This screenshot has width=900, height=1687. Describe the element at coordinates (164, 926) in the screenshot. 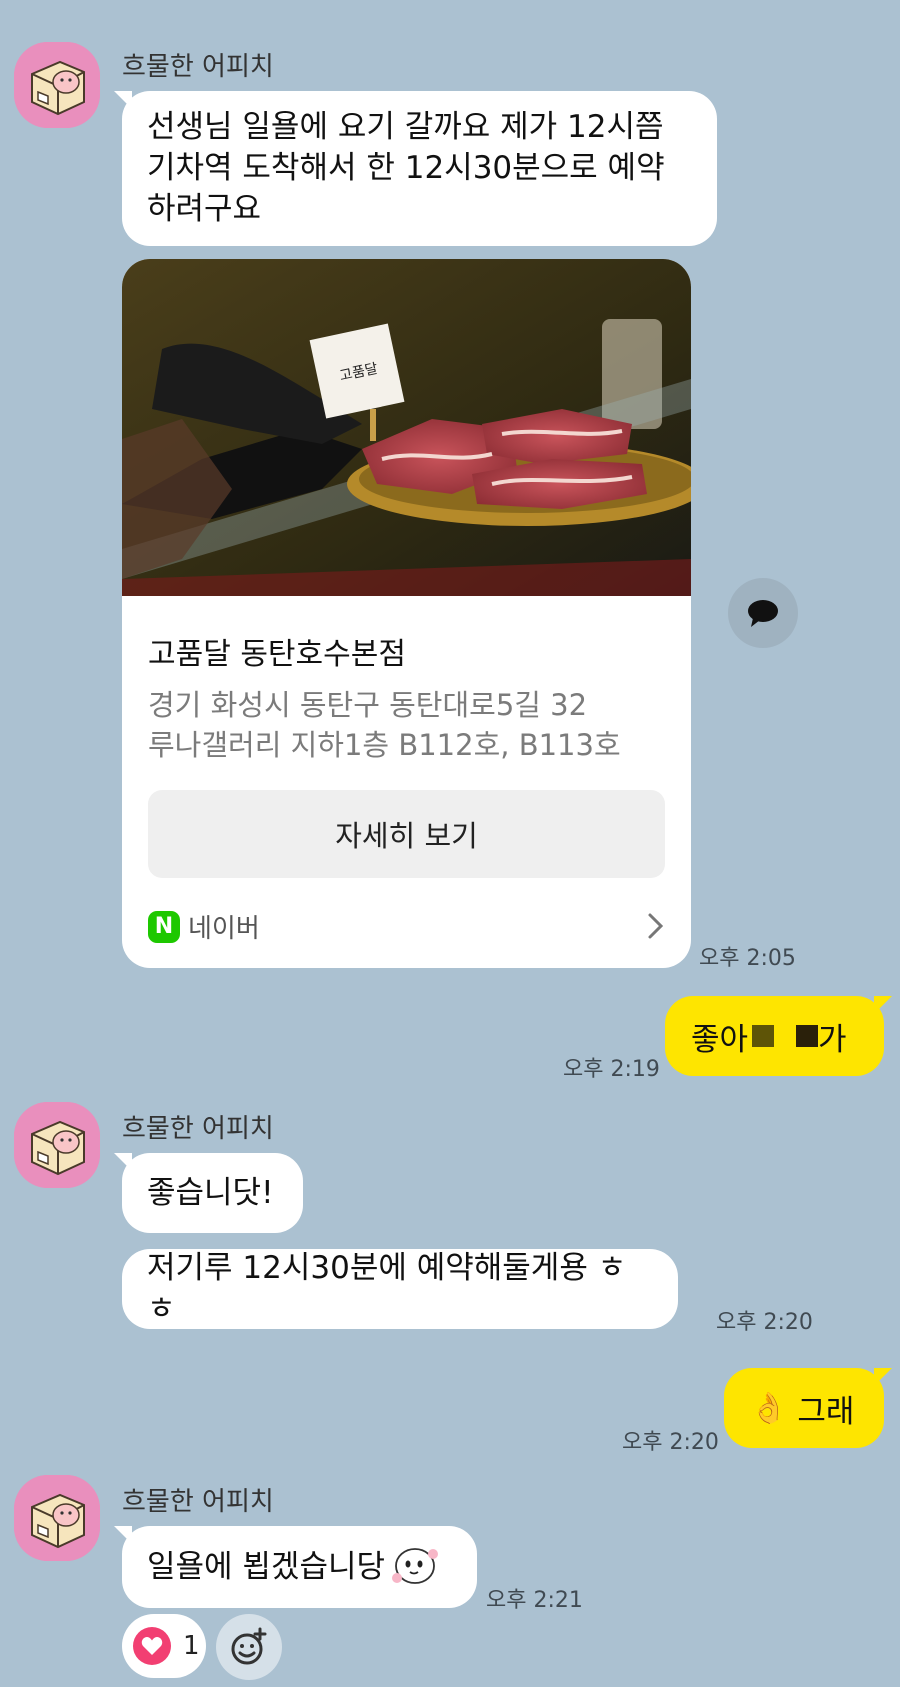

I see `naver-logo-icon: N` at that location.